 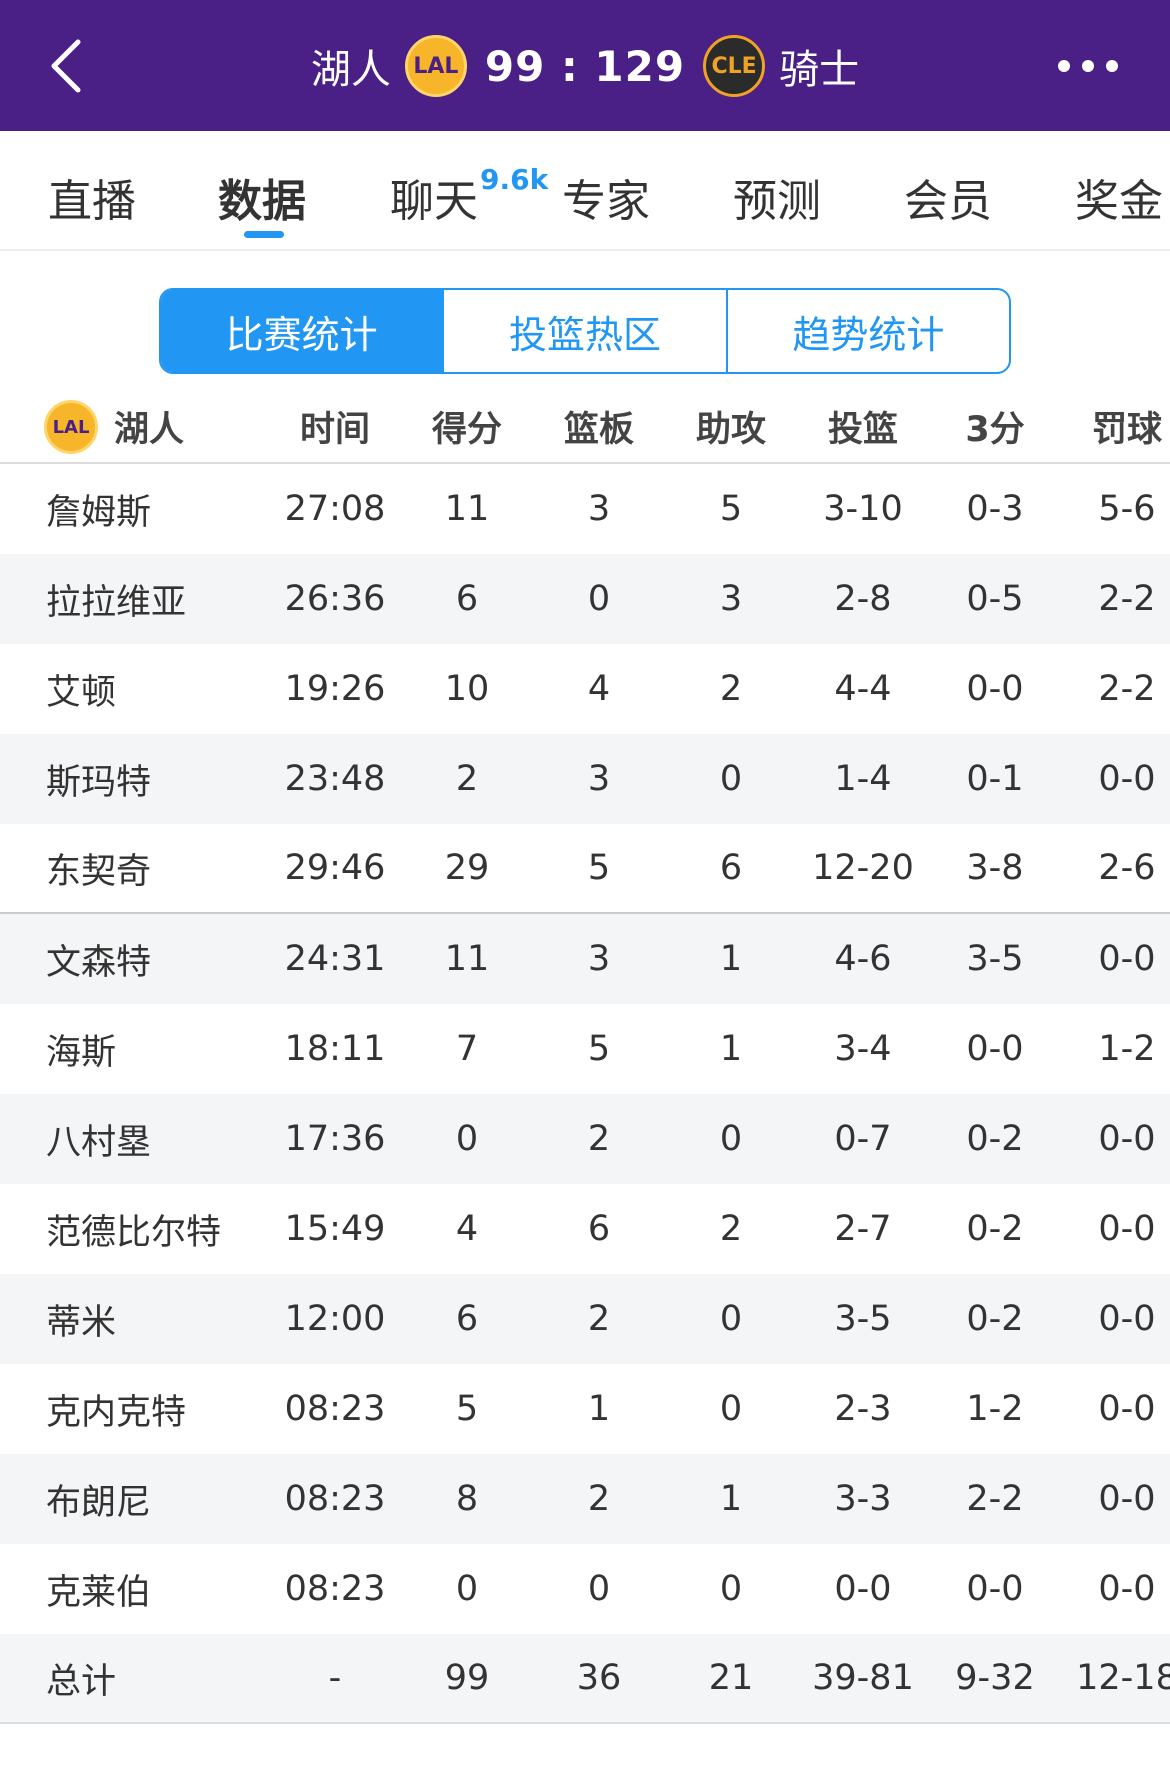 What do you see at coordinates (467, 1499) in the screenshot?
I see `stat-points: 8` at bounding box center [467, 1499].